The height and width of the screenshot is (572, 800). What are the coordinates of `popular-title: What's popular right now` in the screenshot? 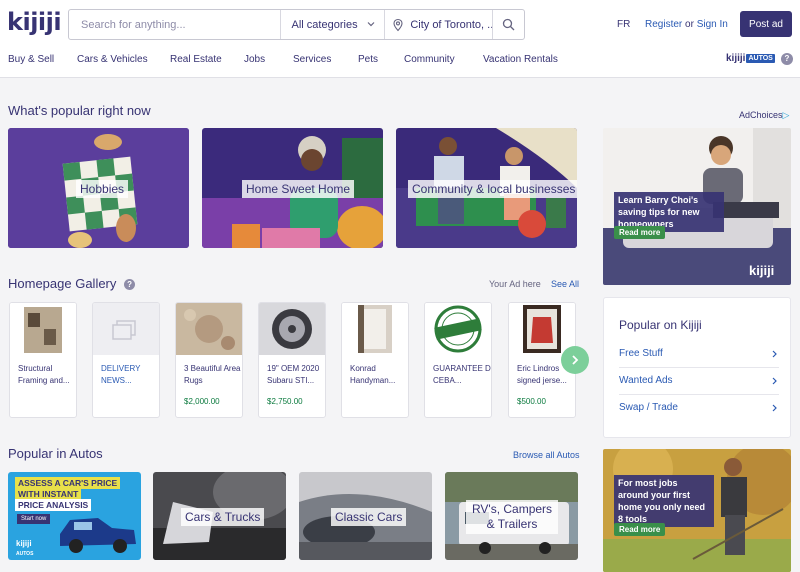 It's located at (79, 110).